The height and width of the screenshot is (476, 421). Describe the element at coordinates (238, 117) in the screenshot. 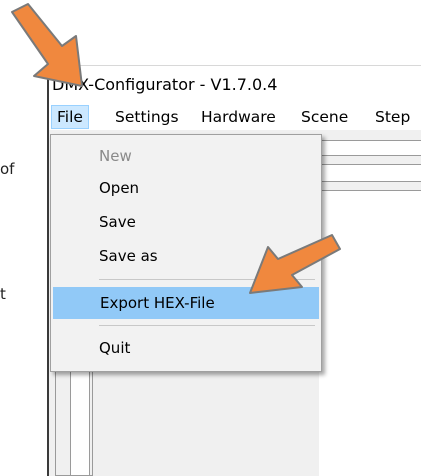

I see `menu-hardware: Hardware` at that location.